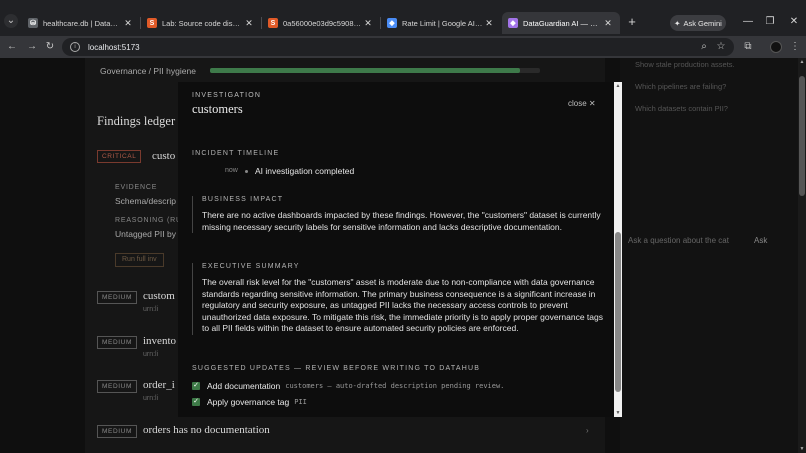 The width and height of the screenshot is (806, 453). What do you see at coordinates (251, 266) in the screenshot?
I see `executive-summary-label: EXECUTIVE SUMMARY` at bounding box center [251, 266].